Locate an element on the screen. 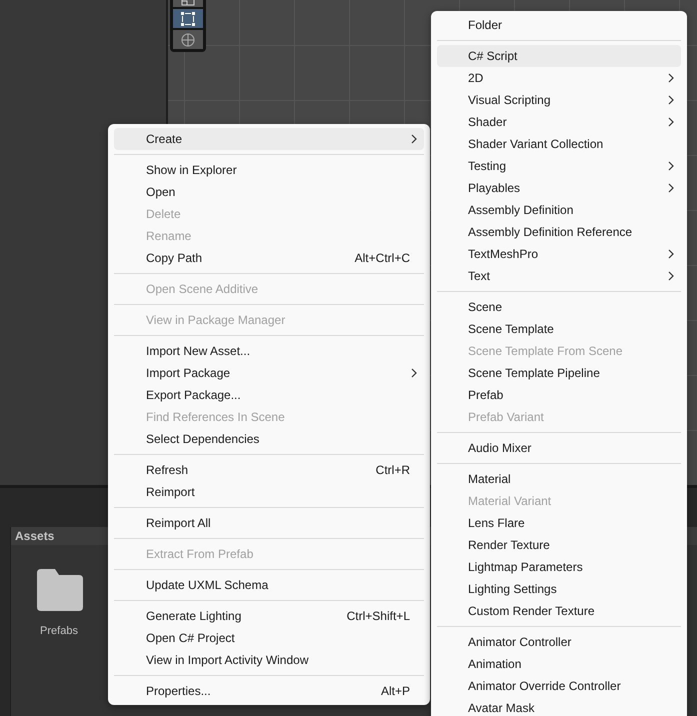 This screenshot has height=716, width=697. menu-item: Reimport is located at coordinates (269, 492).